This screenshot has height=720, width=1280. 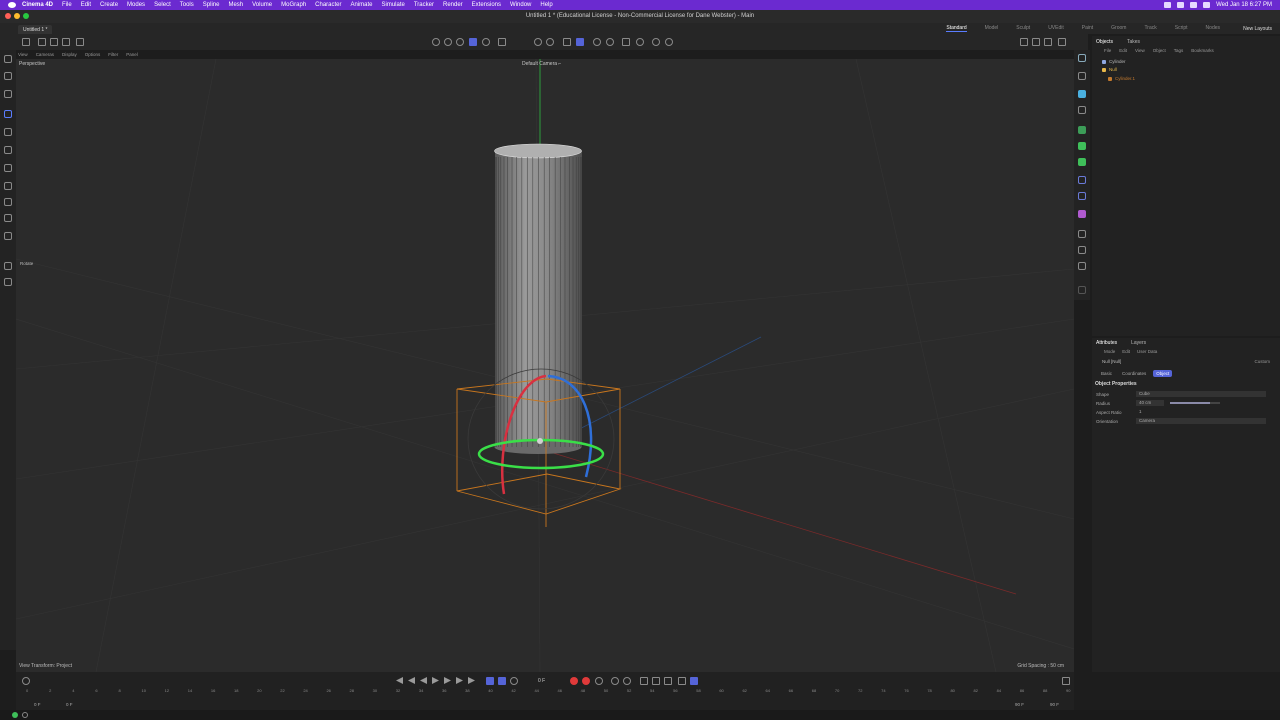 What do you see at coordinates (490, 681) in the screenshot?
I see `loop-icon` at bounding box center [490, 681].